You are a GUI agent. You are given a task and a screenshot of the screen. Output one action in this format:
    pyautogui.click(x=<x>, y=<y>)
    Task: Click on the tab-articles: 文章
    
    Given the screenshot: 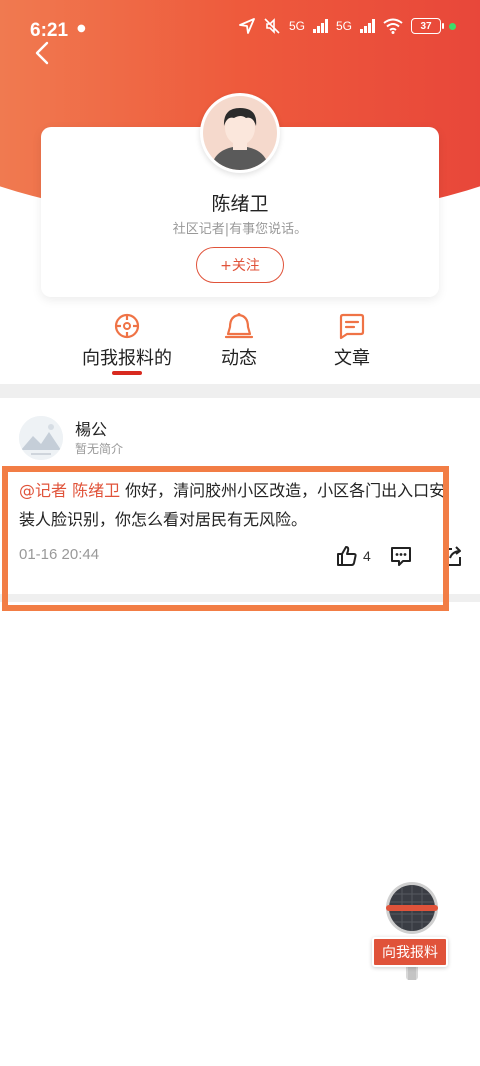 What is the action you would take?
    pyautogui.click(x=352, y=345)
    